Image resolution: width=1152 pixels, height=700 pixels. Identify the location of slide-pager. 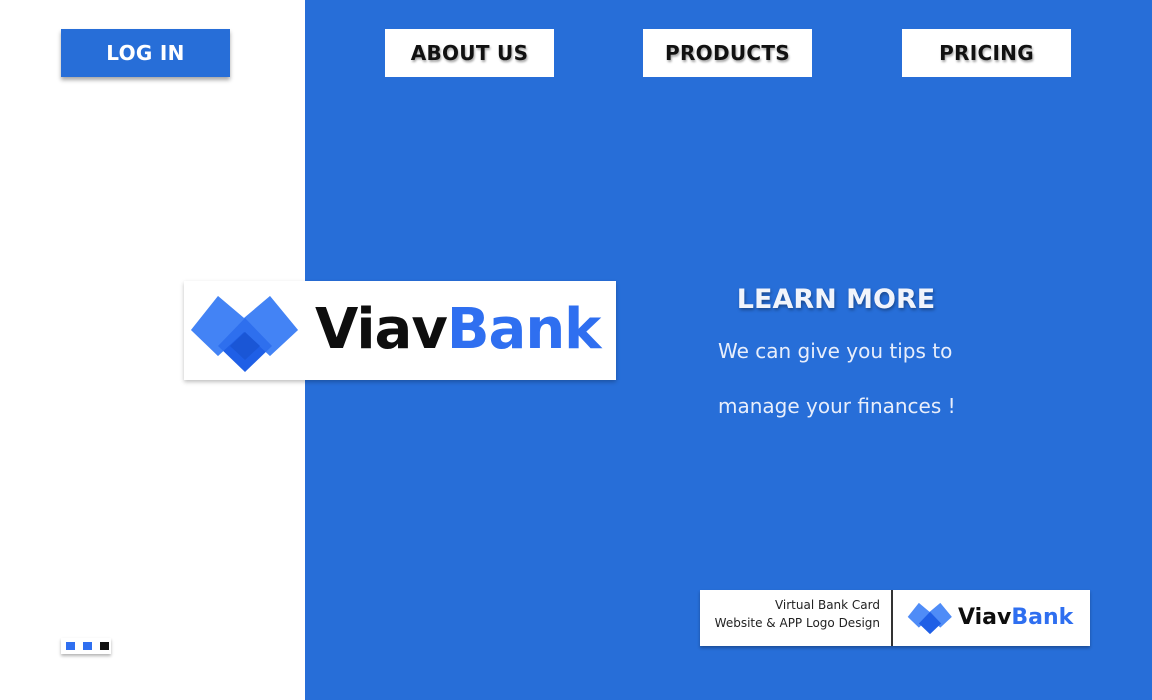
(86, 646).